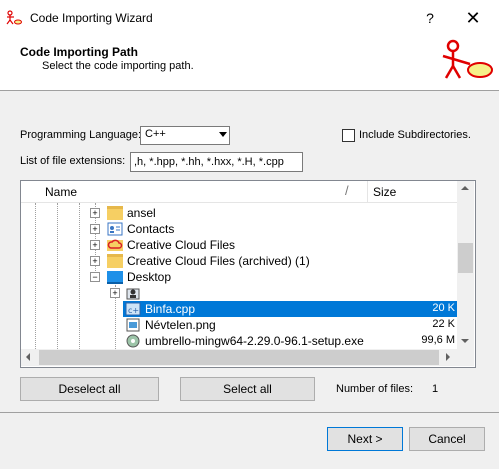  What do you see at coordinates (115, 277) in the screenshot?
I see `desktop-folder-icon` at bounding box center [115, 277].